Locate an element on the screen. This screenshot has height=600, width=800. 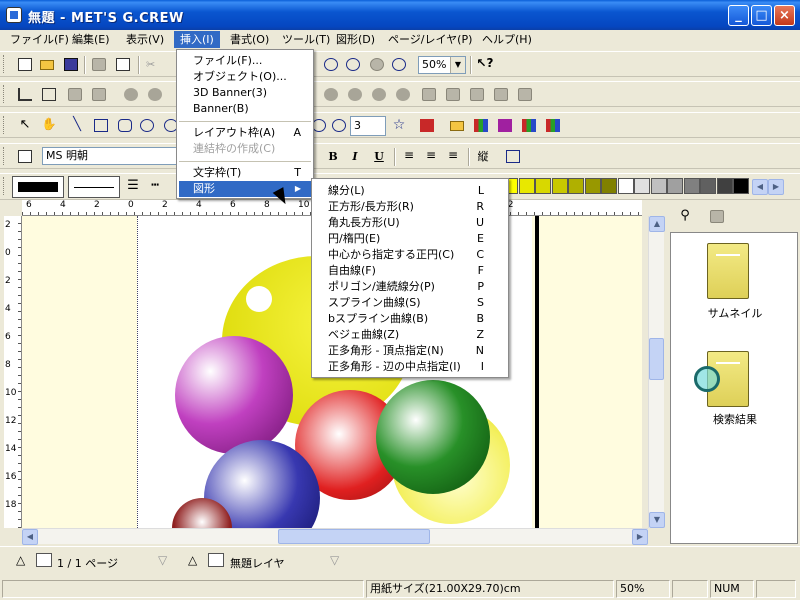
italic-button: I is located at coordinates (355, 156).